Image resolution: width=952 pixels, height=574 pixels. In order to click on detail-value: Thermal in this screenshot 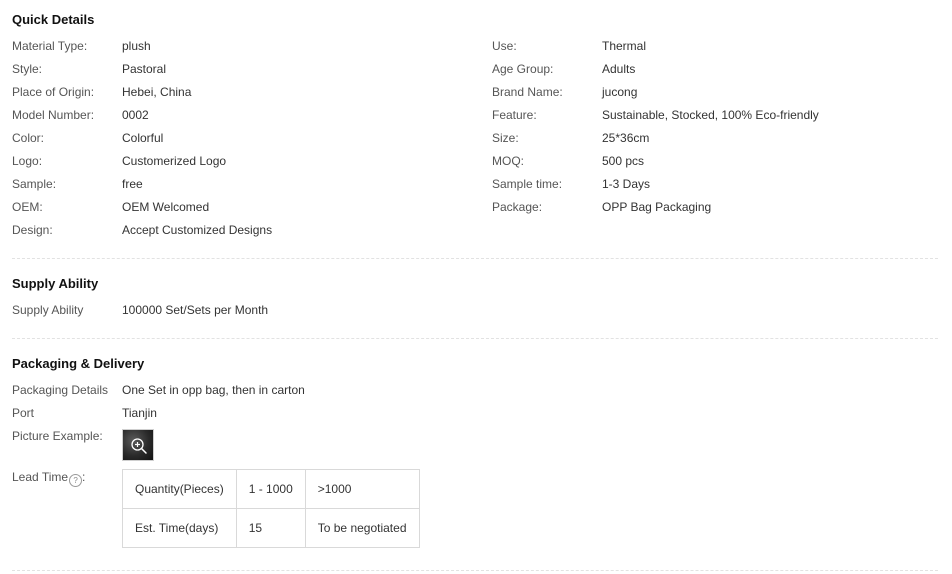, I will do `click(624, 46)`.